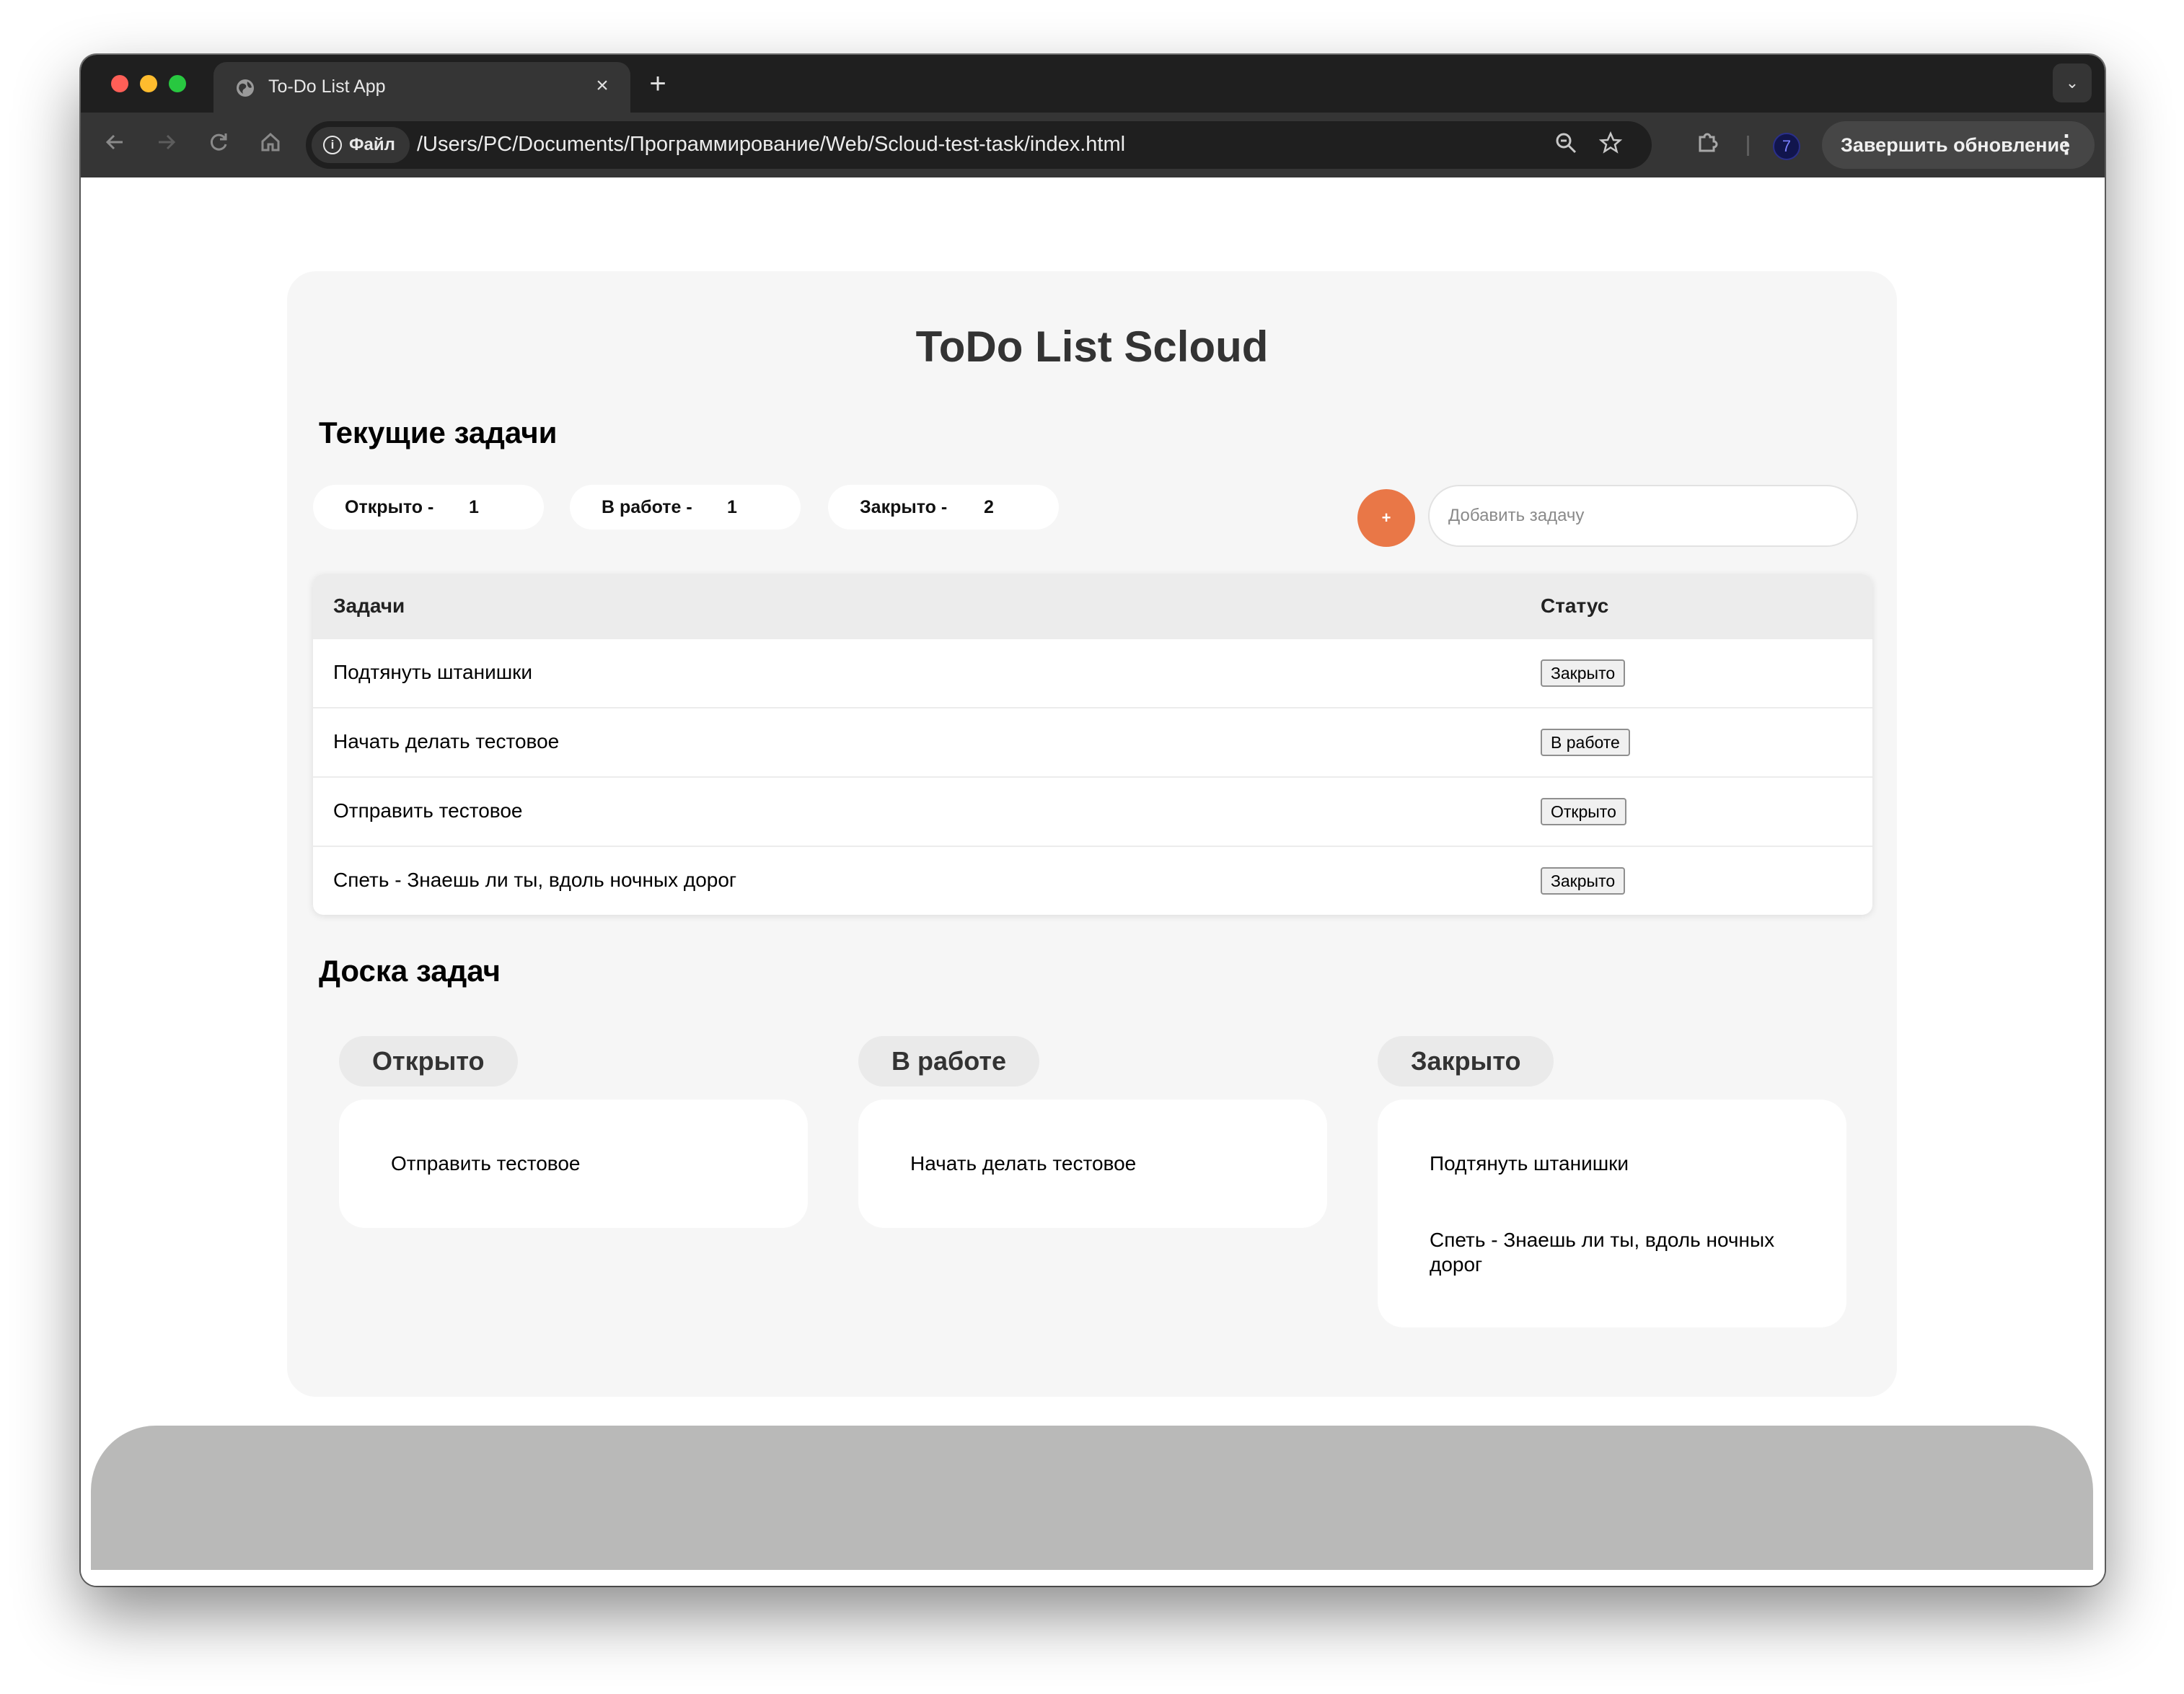 The width and height of the screenshot is (2184, 1694). Describe the element at coordinates (115, 145) in the screenshot. I see `back-icon` at that location.